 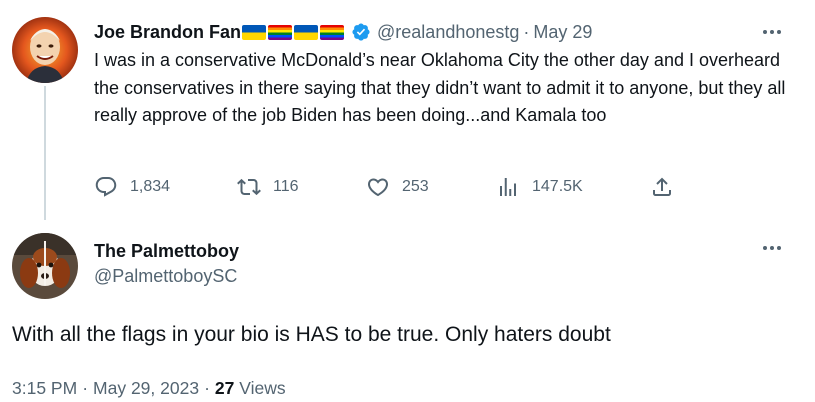 I want to click on tweet-header: Joe Brandon Fan @realandhonestg · May 29, so click(x=444, y=32).